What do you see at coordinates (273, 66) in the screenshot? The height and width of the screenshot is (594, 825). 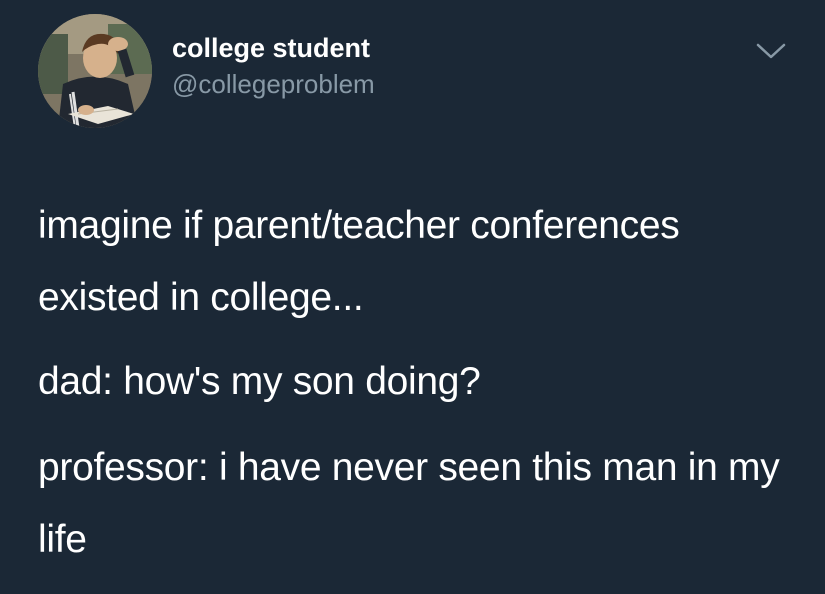 I see `author-names: college student @collegeproblem` at bounding box center [273, 66].